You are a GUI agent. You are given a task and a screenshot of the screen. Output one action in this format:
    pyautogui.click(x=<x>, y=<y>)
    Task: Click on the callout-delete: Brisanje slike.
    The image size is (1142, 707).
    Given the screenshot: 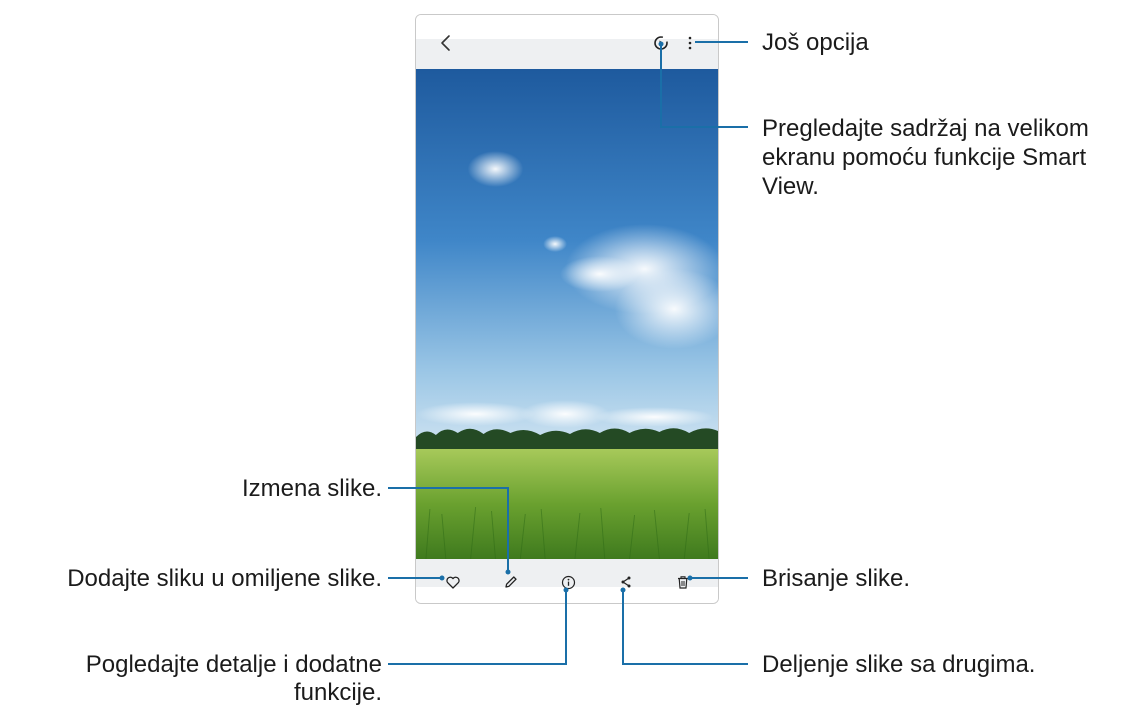 What is the action you would take?
    pyautogui.click(x=836, y=578)
    